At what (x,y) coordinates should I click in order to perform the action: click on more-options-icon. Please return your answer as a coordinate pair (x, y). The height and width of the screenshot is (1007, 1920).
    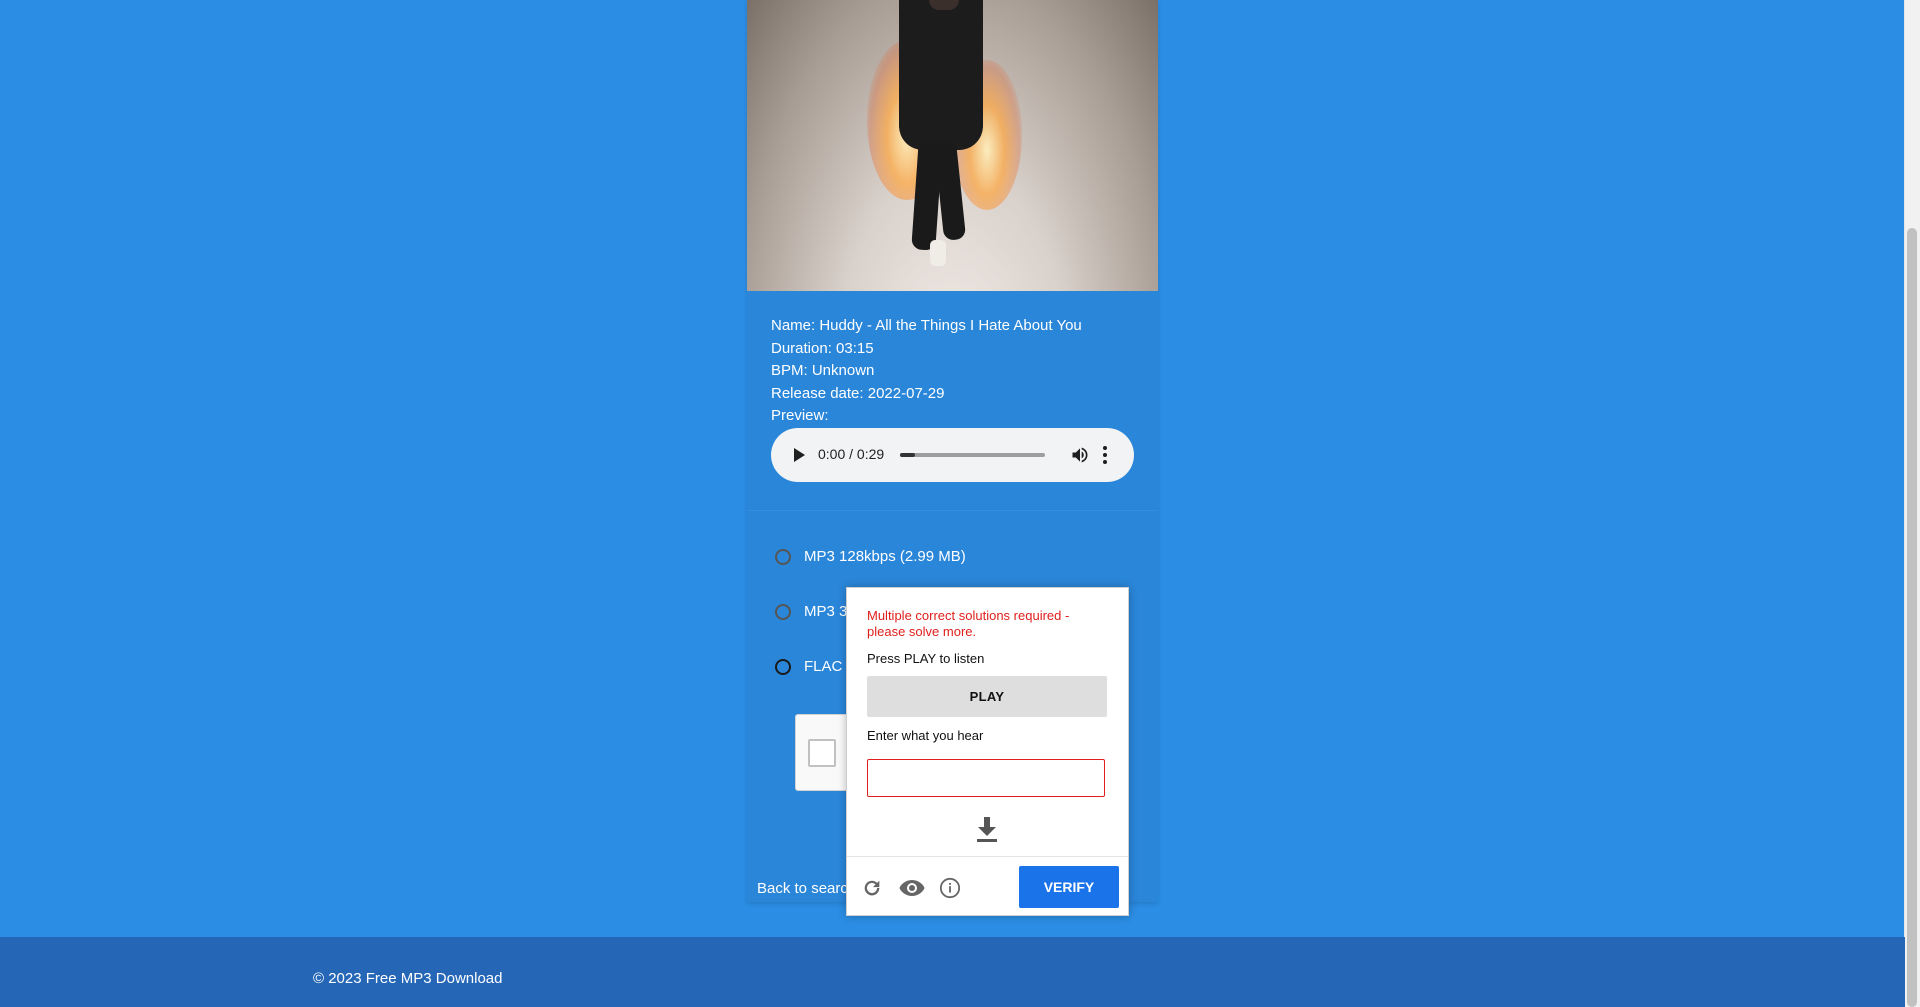
    Looking at the image, I should click on (1105, 456).